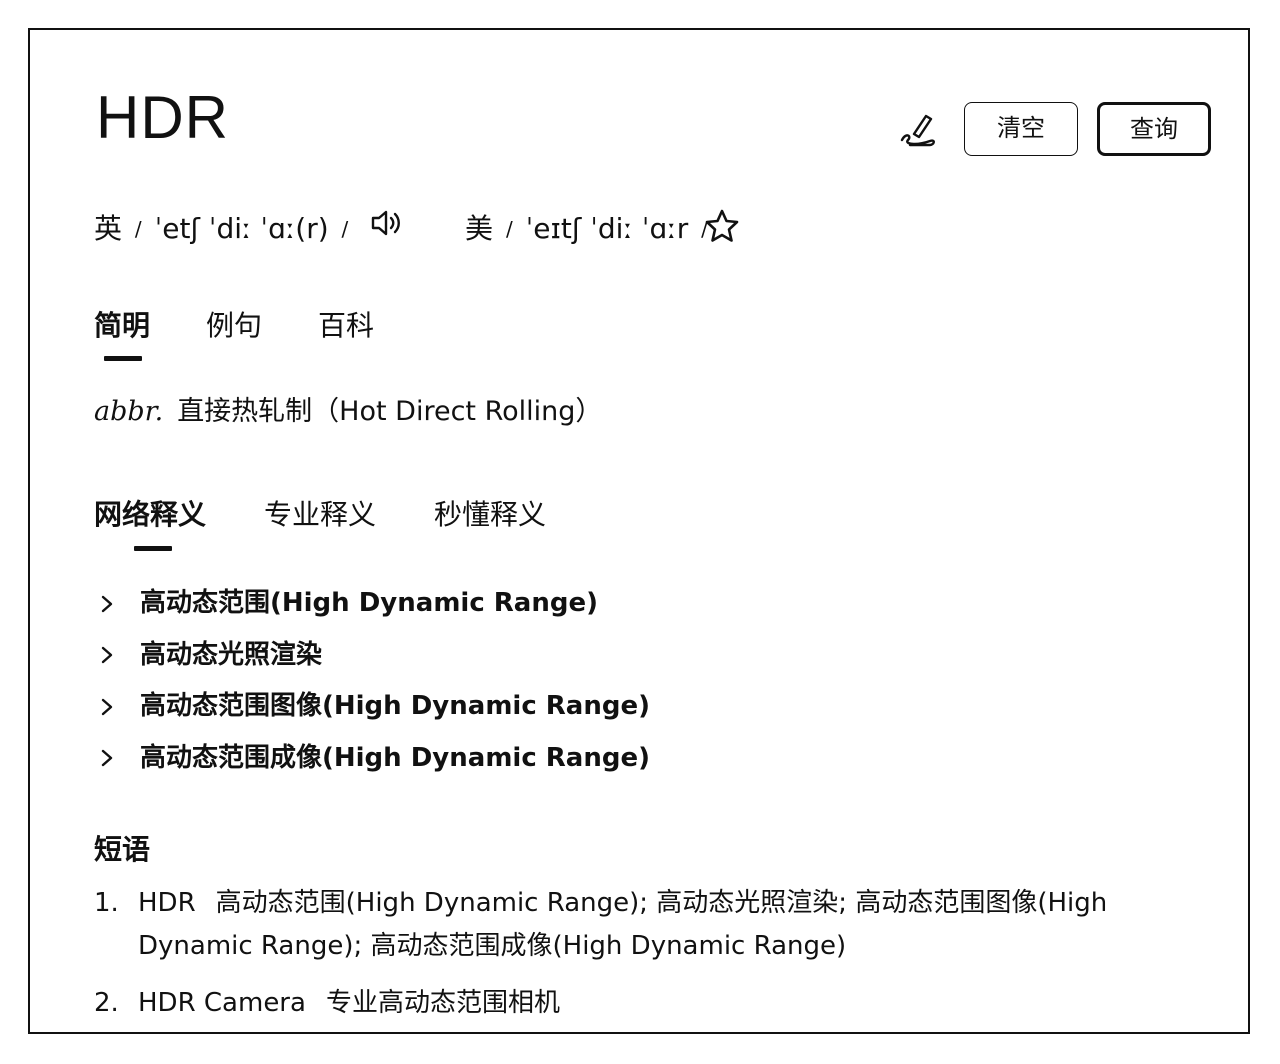 Image resolution: width=1280 pixels, height=1064 pixels. I want to click on us-phonetic: ˈeɪtʃ ˈdiː ˈɑːr, so click(607, 228).